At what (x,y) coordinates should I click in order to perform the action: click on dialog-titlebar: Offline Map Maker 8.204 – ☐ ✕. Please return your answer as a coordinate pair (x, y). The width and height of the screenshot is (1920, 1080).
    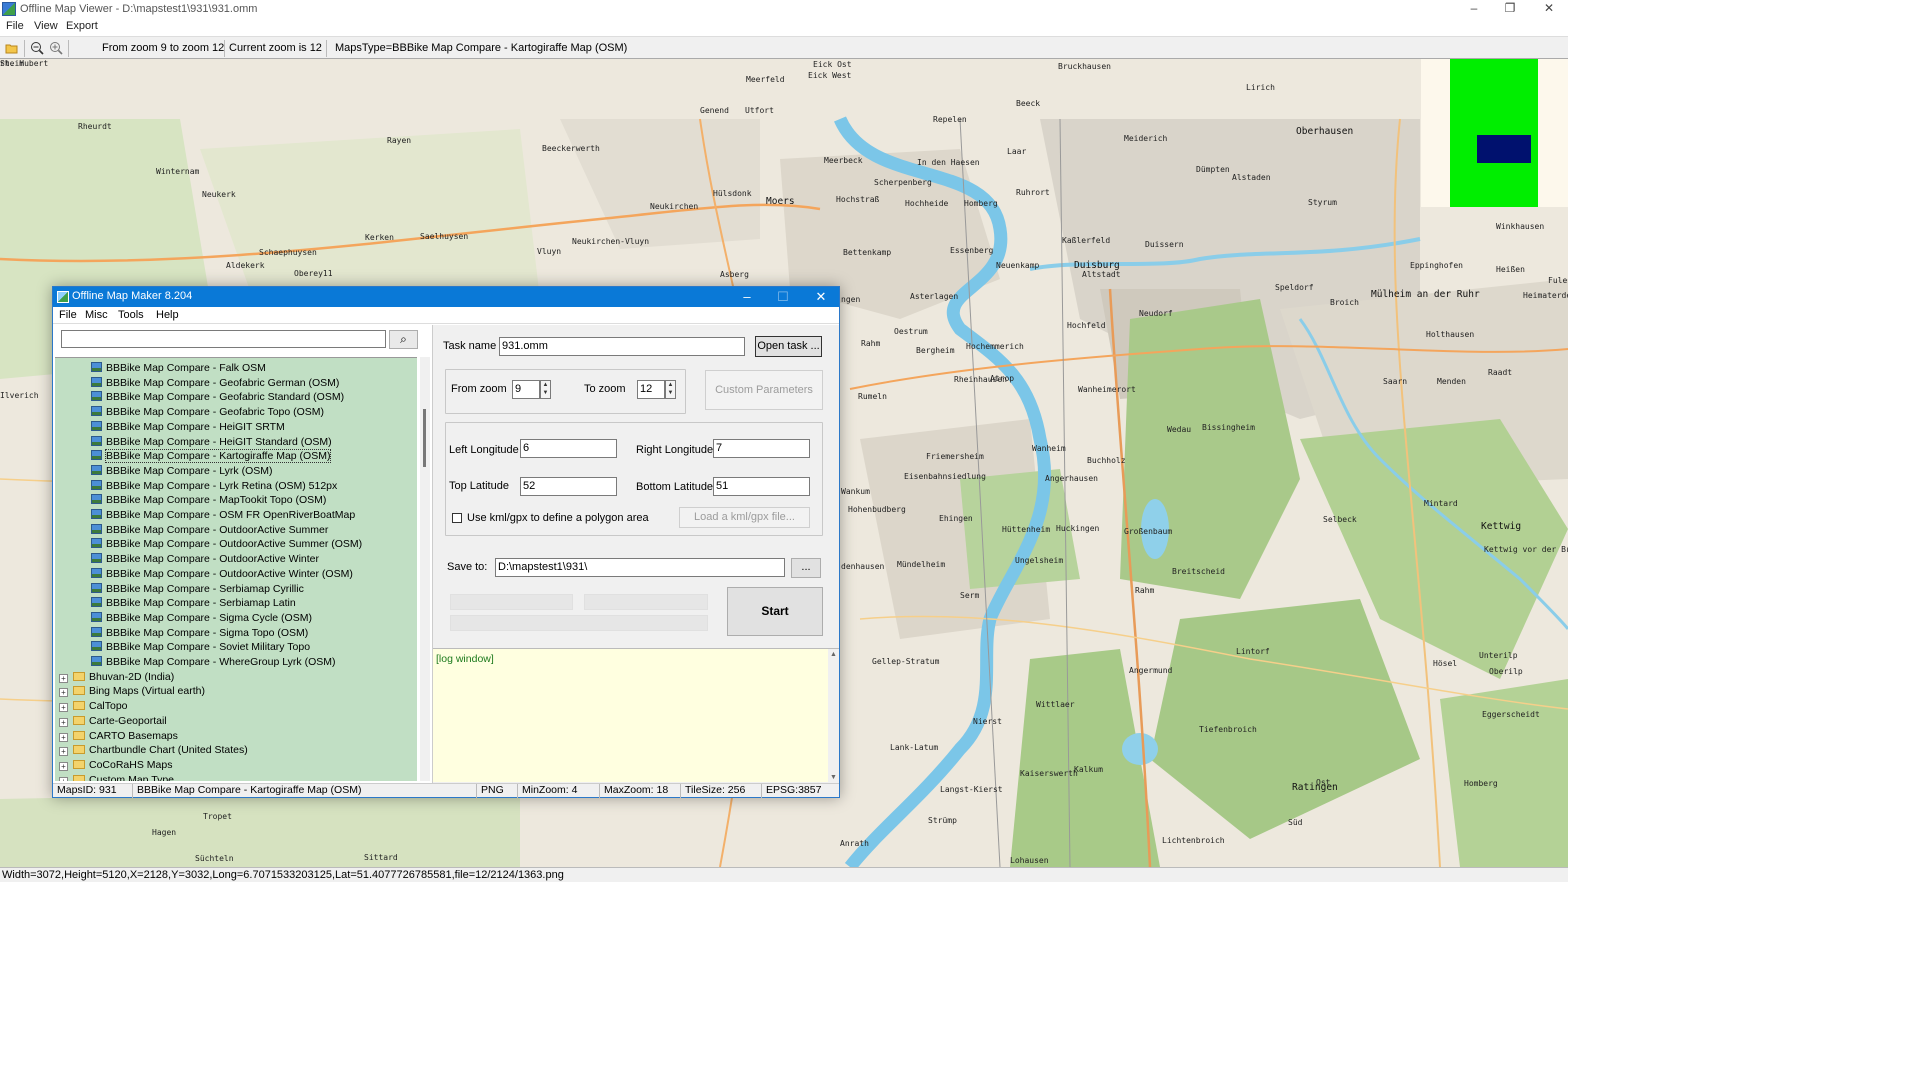
    Looking at the image, I should click on (446, 297).